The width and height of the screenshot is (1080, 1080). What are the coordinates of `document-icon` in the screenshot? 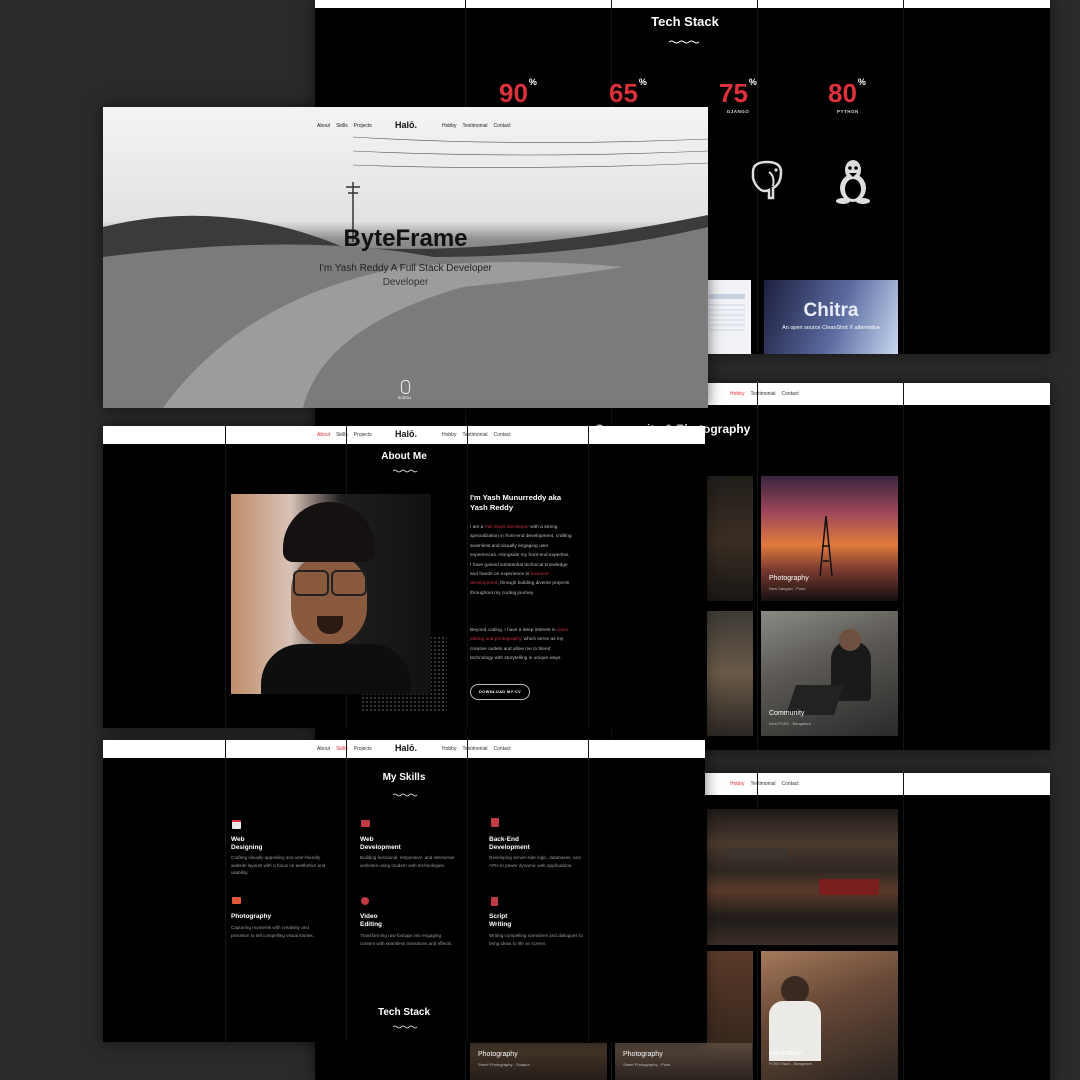 It's located at (494, 901).